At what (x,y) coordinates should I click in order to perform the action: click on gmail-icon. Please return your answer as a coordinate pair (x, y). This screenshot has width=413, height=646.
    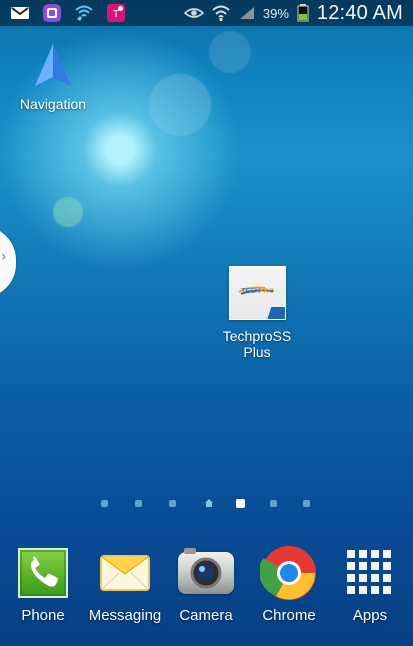
    Looking at the image, I should click on (20, 13).